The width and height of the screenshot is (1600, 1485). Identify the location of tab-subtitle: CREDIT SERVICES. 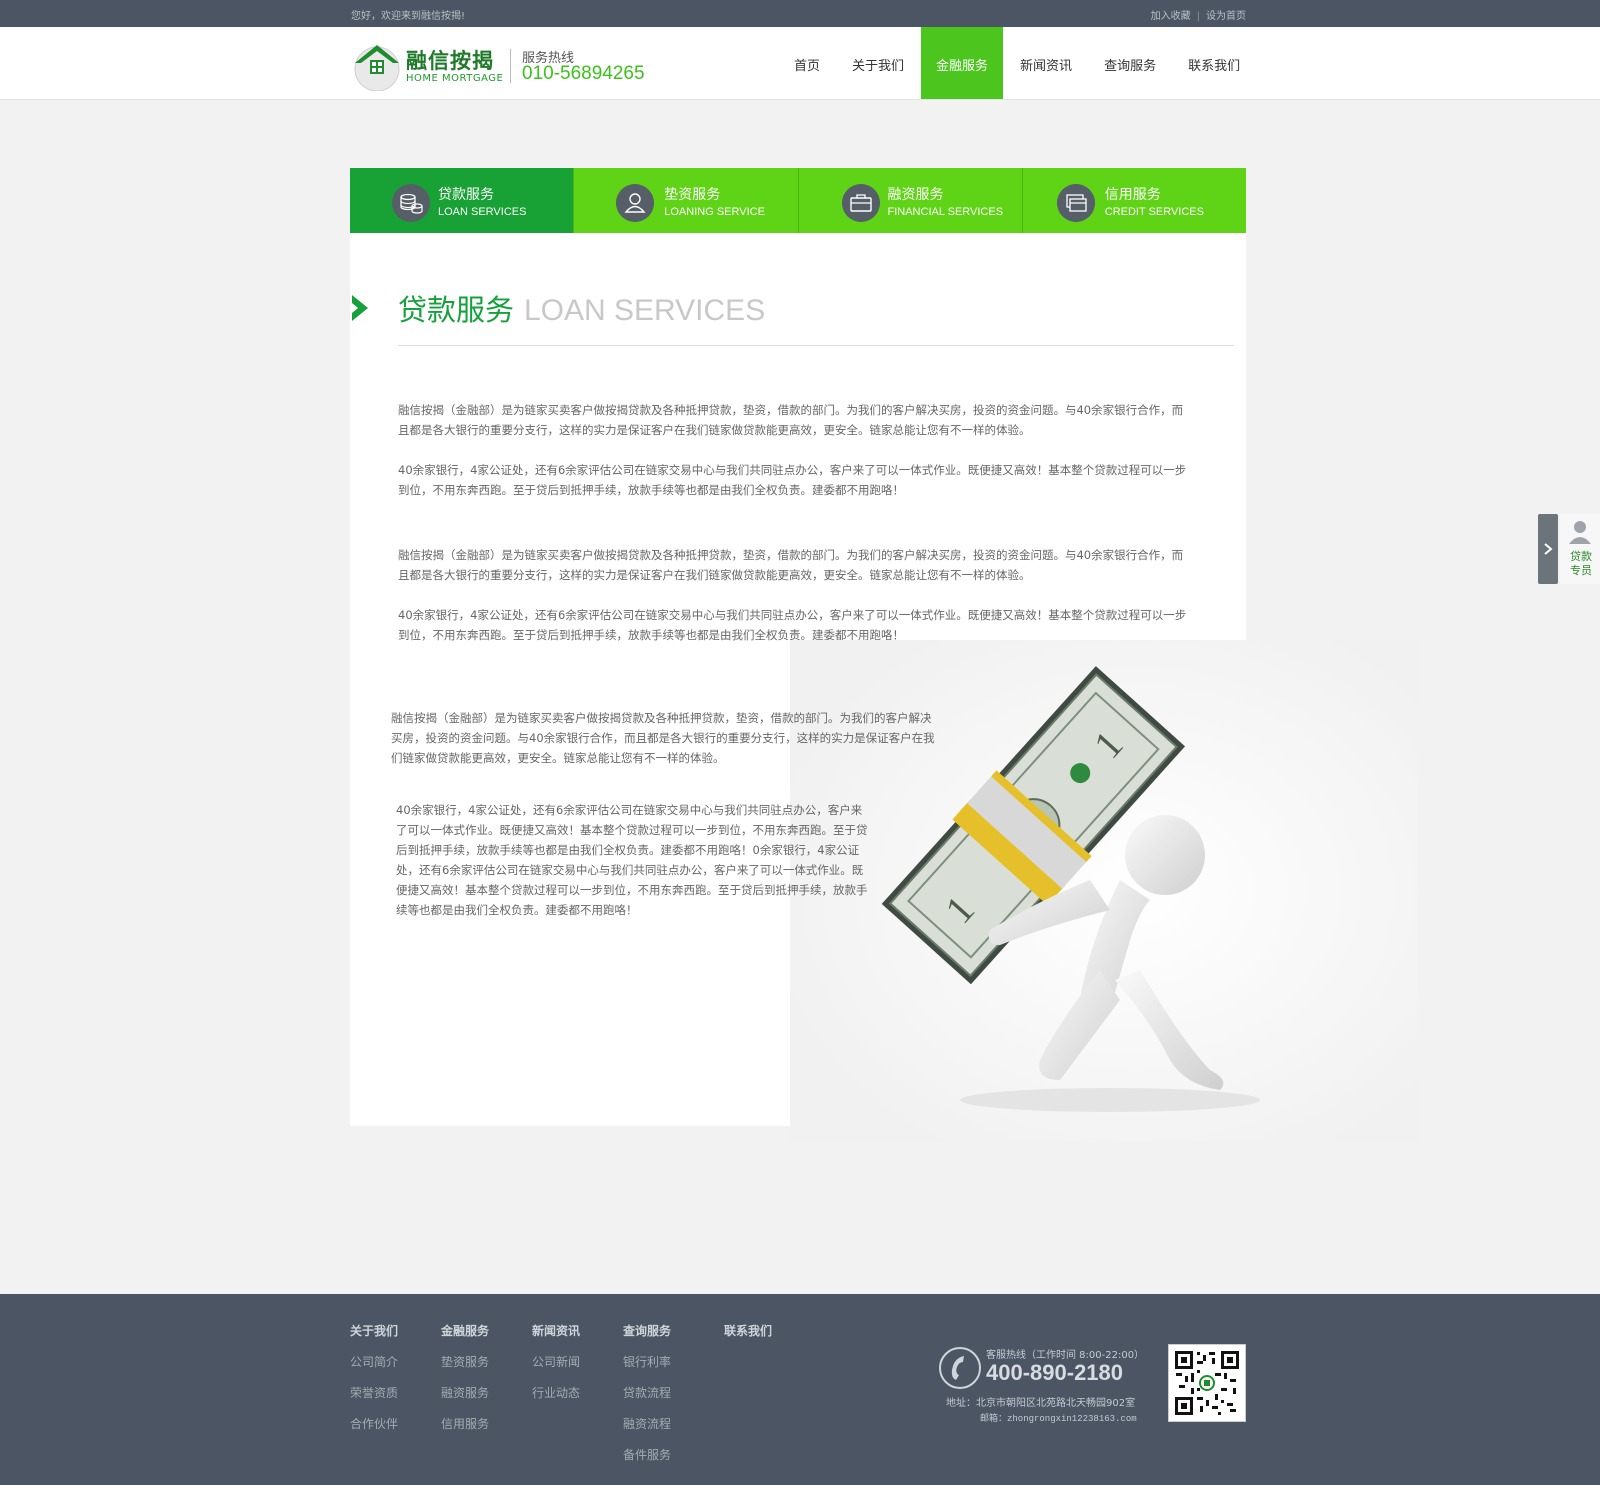
(1154, 212).